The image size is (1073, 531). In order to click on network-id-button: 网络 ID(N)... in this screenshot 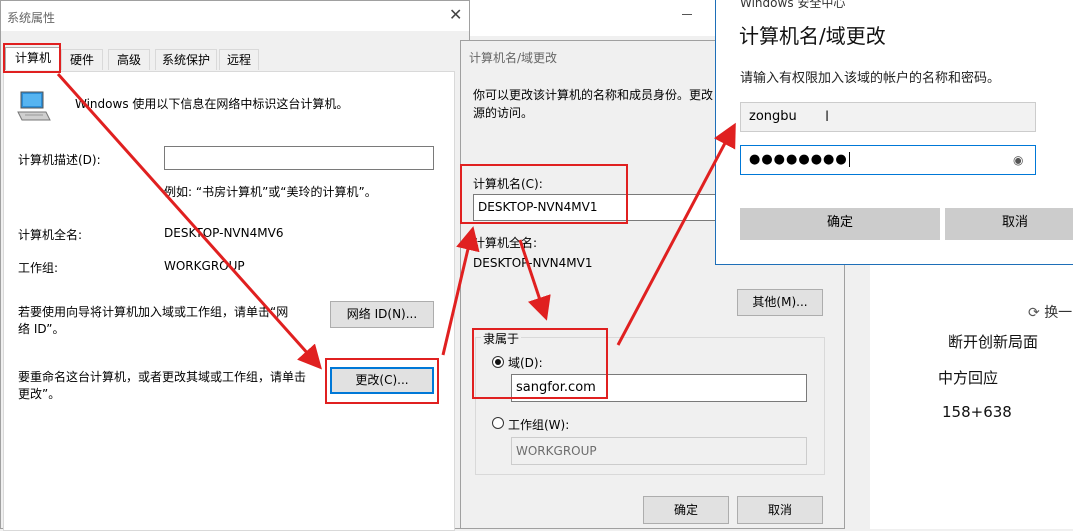, I will do `click(382, 314)`.